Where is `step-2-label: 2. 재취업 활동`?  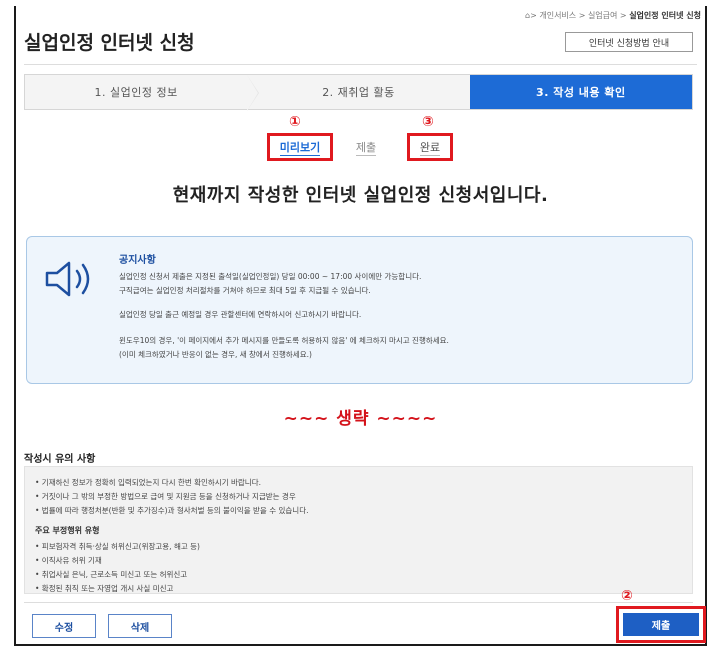
step-2-label: 2. 재취업 활동 is located at coordinates (358, 92).